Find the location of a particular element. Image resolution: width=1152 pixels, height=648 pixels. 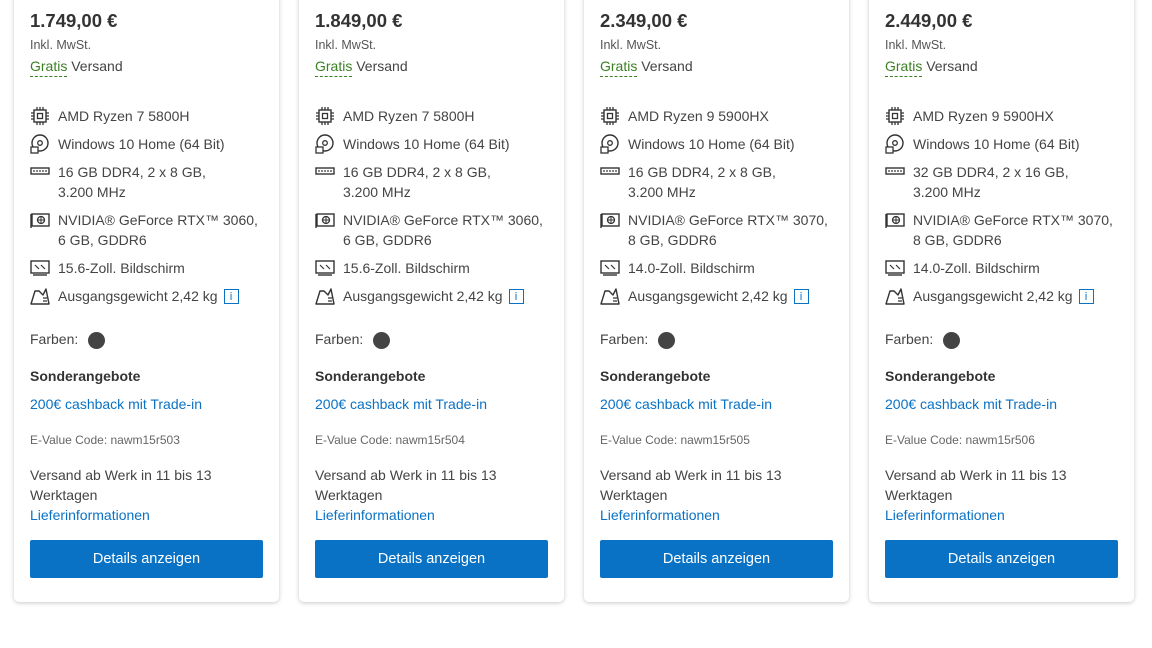

price: 1.849,00 € is located at coordinates (359, 20).